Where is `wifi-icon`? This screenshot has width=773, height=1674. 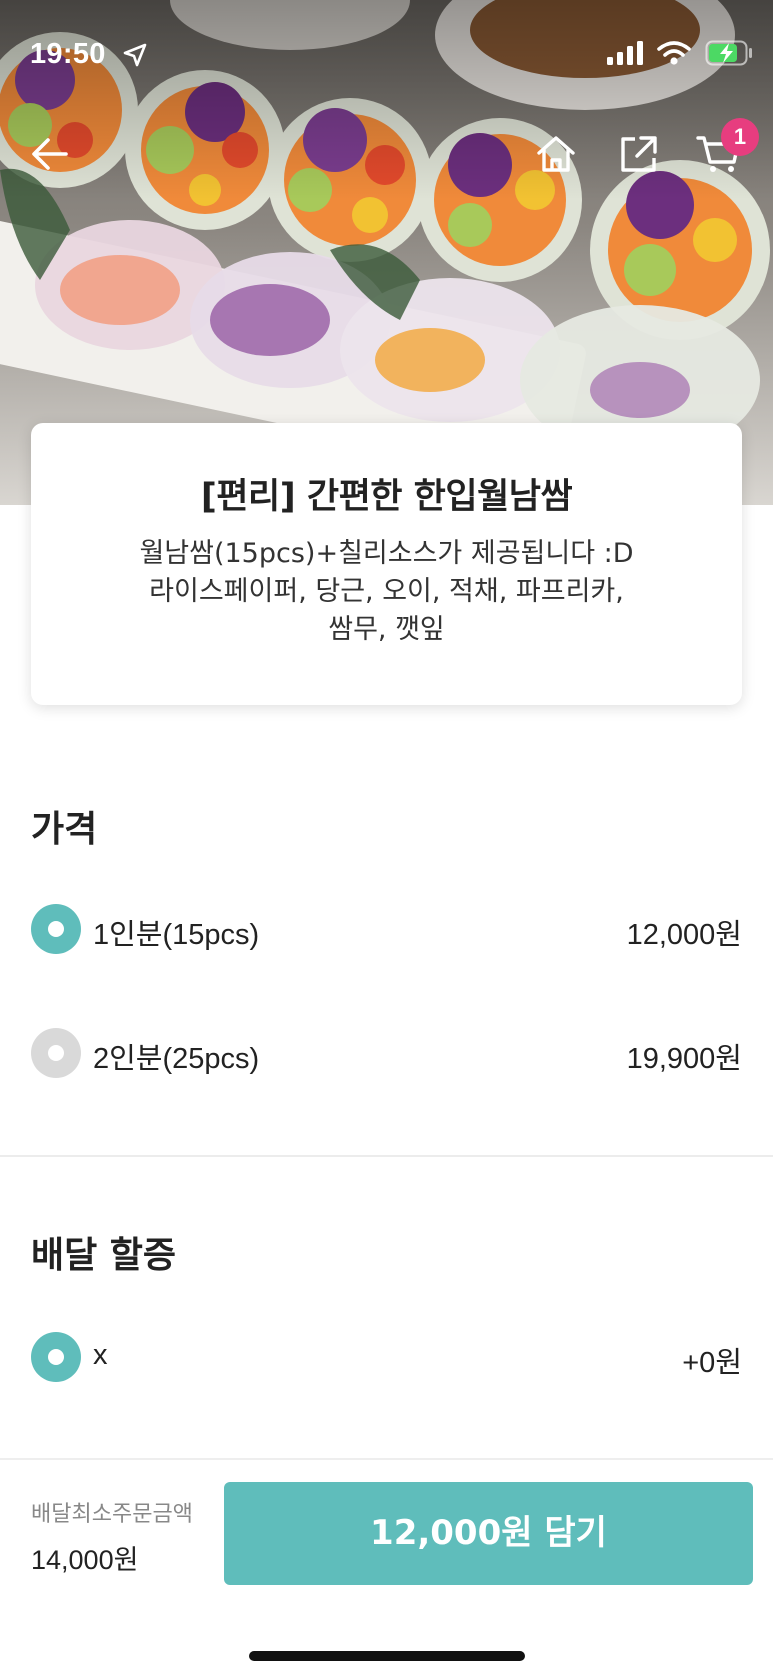 wifi-icon is located at coordinates (674, 53).